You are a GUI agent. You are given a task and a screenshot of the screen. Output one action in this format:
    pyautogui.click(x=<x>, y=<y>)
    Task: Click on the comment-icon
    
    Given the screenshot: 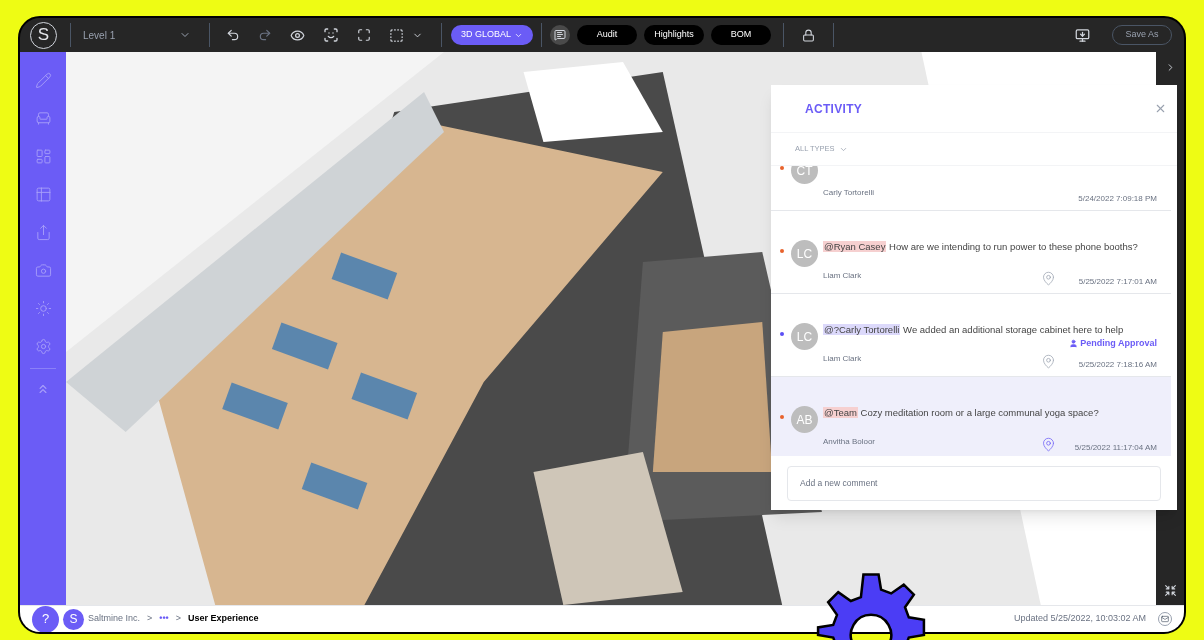 What is the action you would take?
    pyautogui.click(x=560, y=35)
    